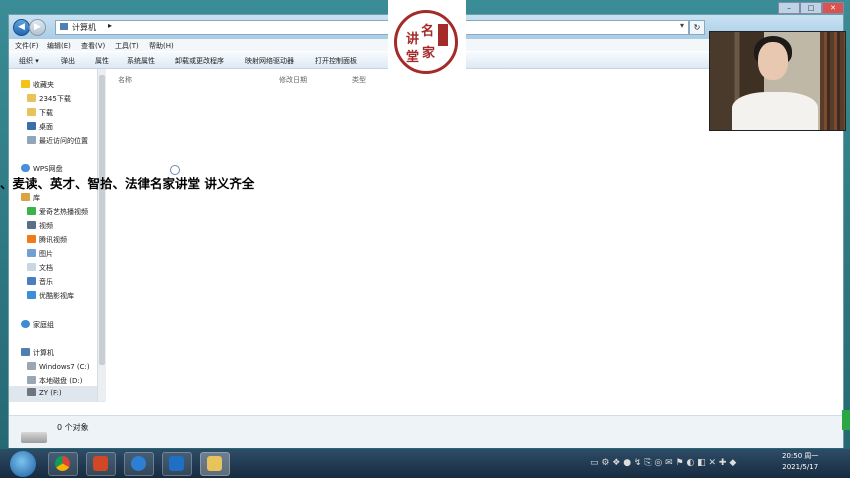 The height and width of the screenshot is (478, 850). Describe the element at coordinates (25, 168) in the screenshot. I see `cloud-icon` at that location.